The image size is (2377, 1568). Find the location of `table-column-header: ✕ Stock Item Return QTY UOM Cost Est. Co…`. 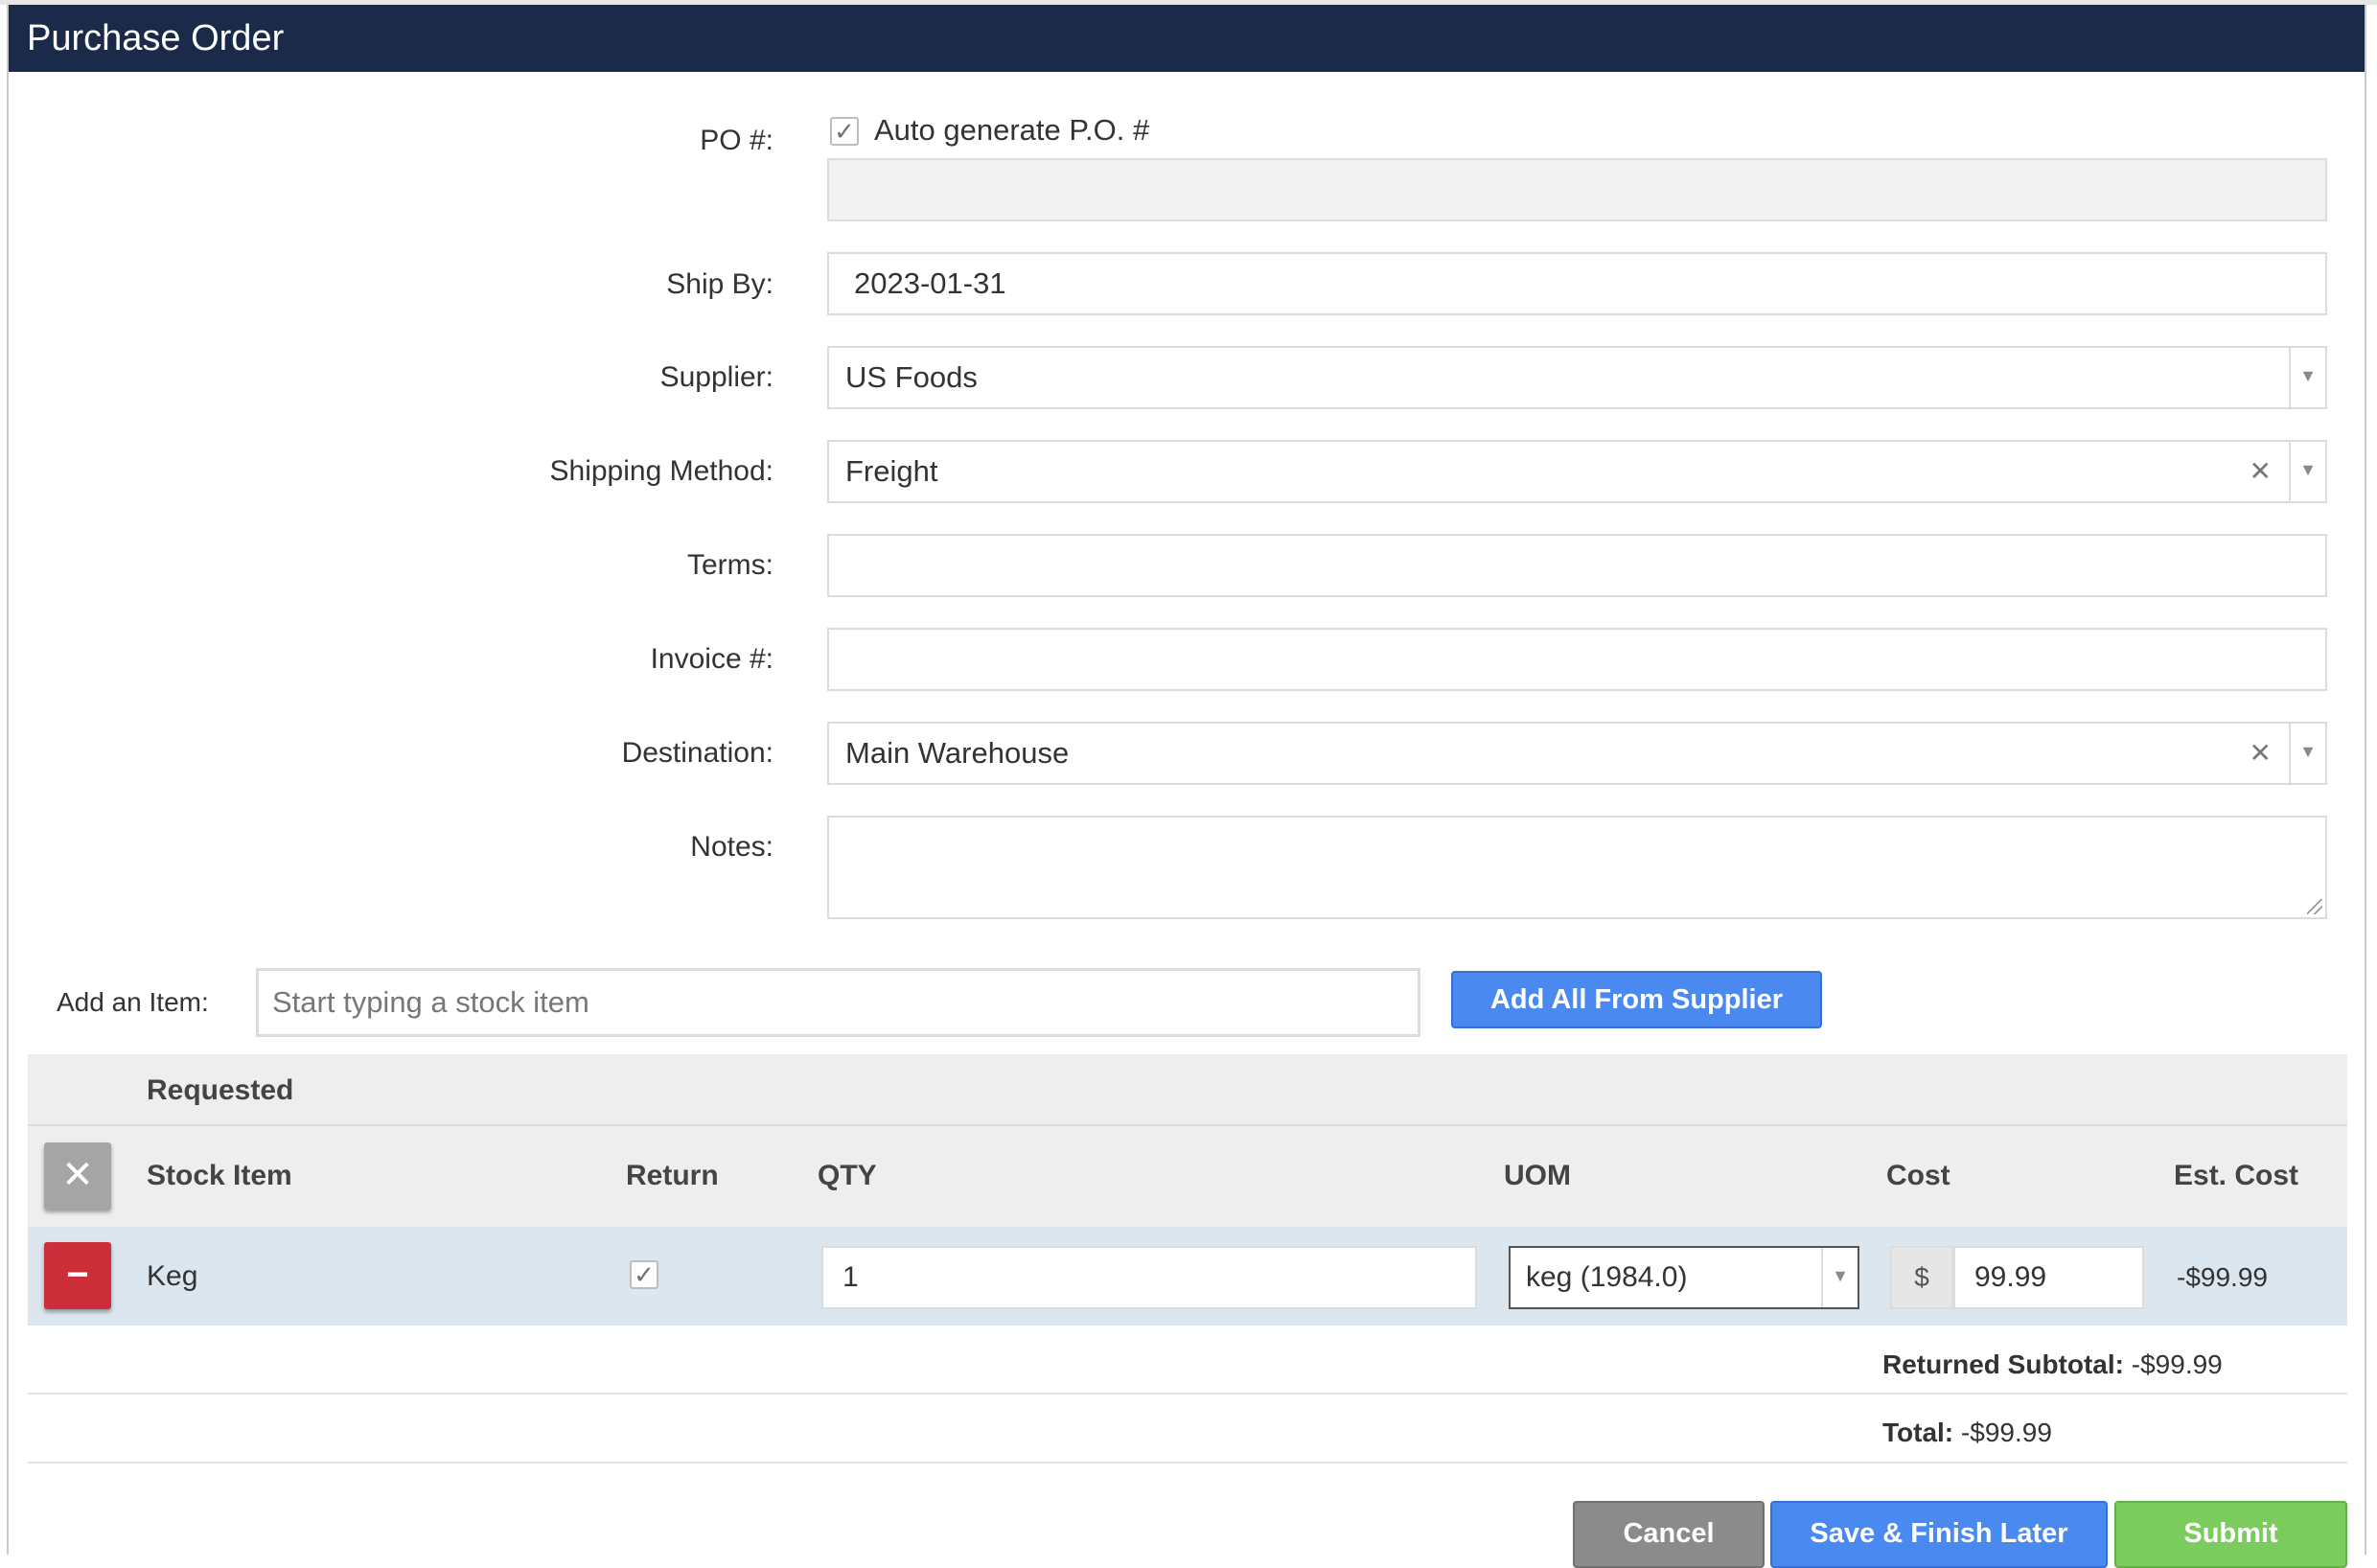

table-column-header: ✕ Stock Item Return QTY UOM Cost Est. Co… is located at coordinates (1187, 1176).